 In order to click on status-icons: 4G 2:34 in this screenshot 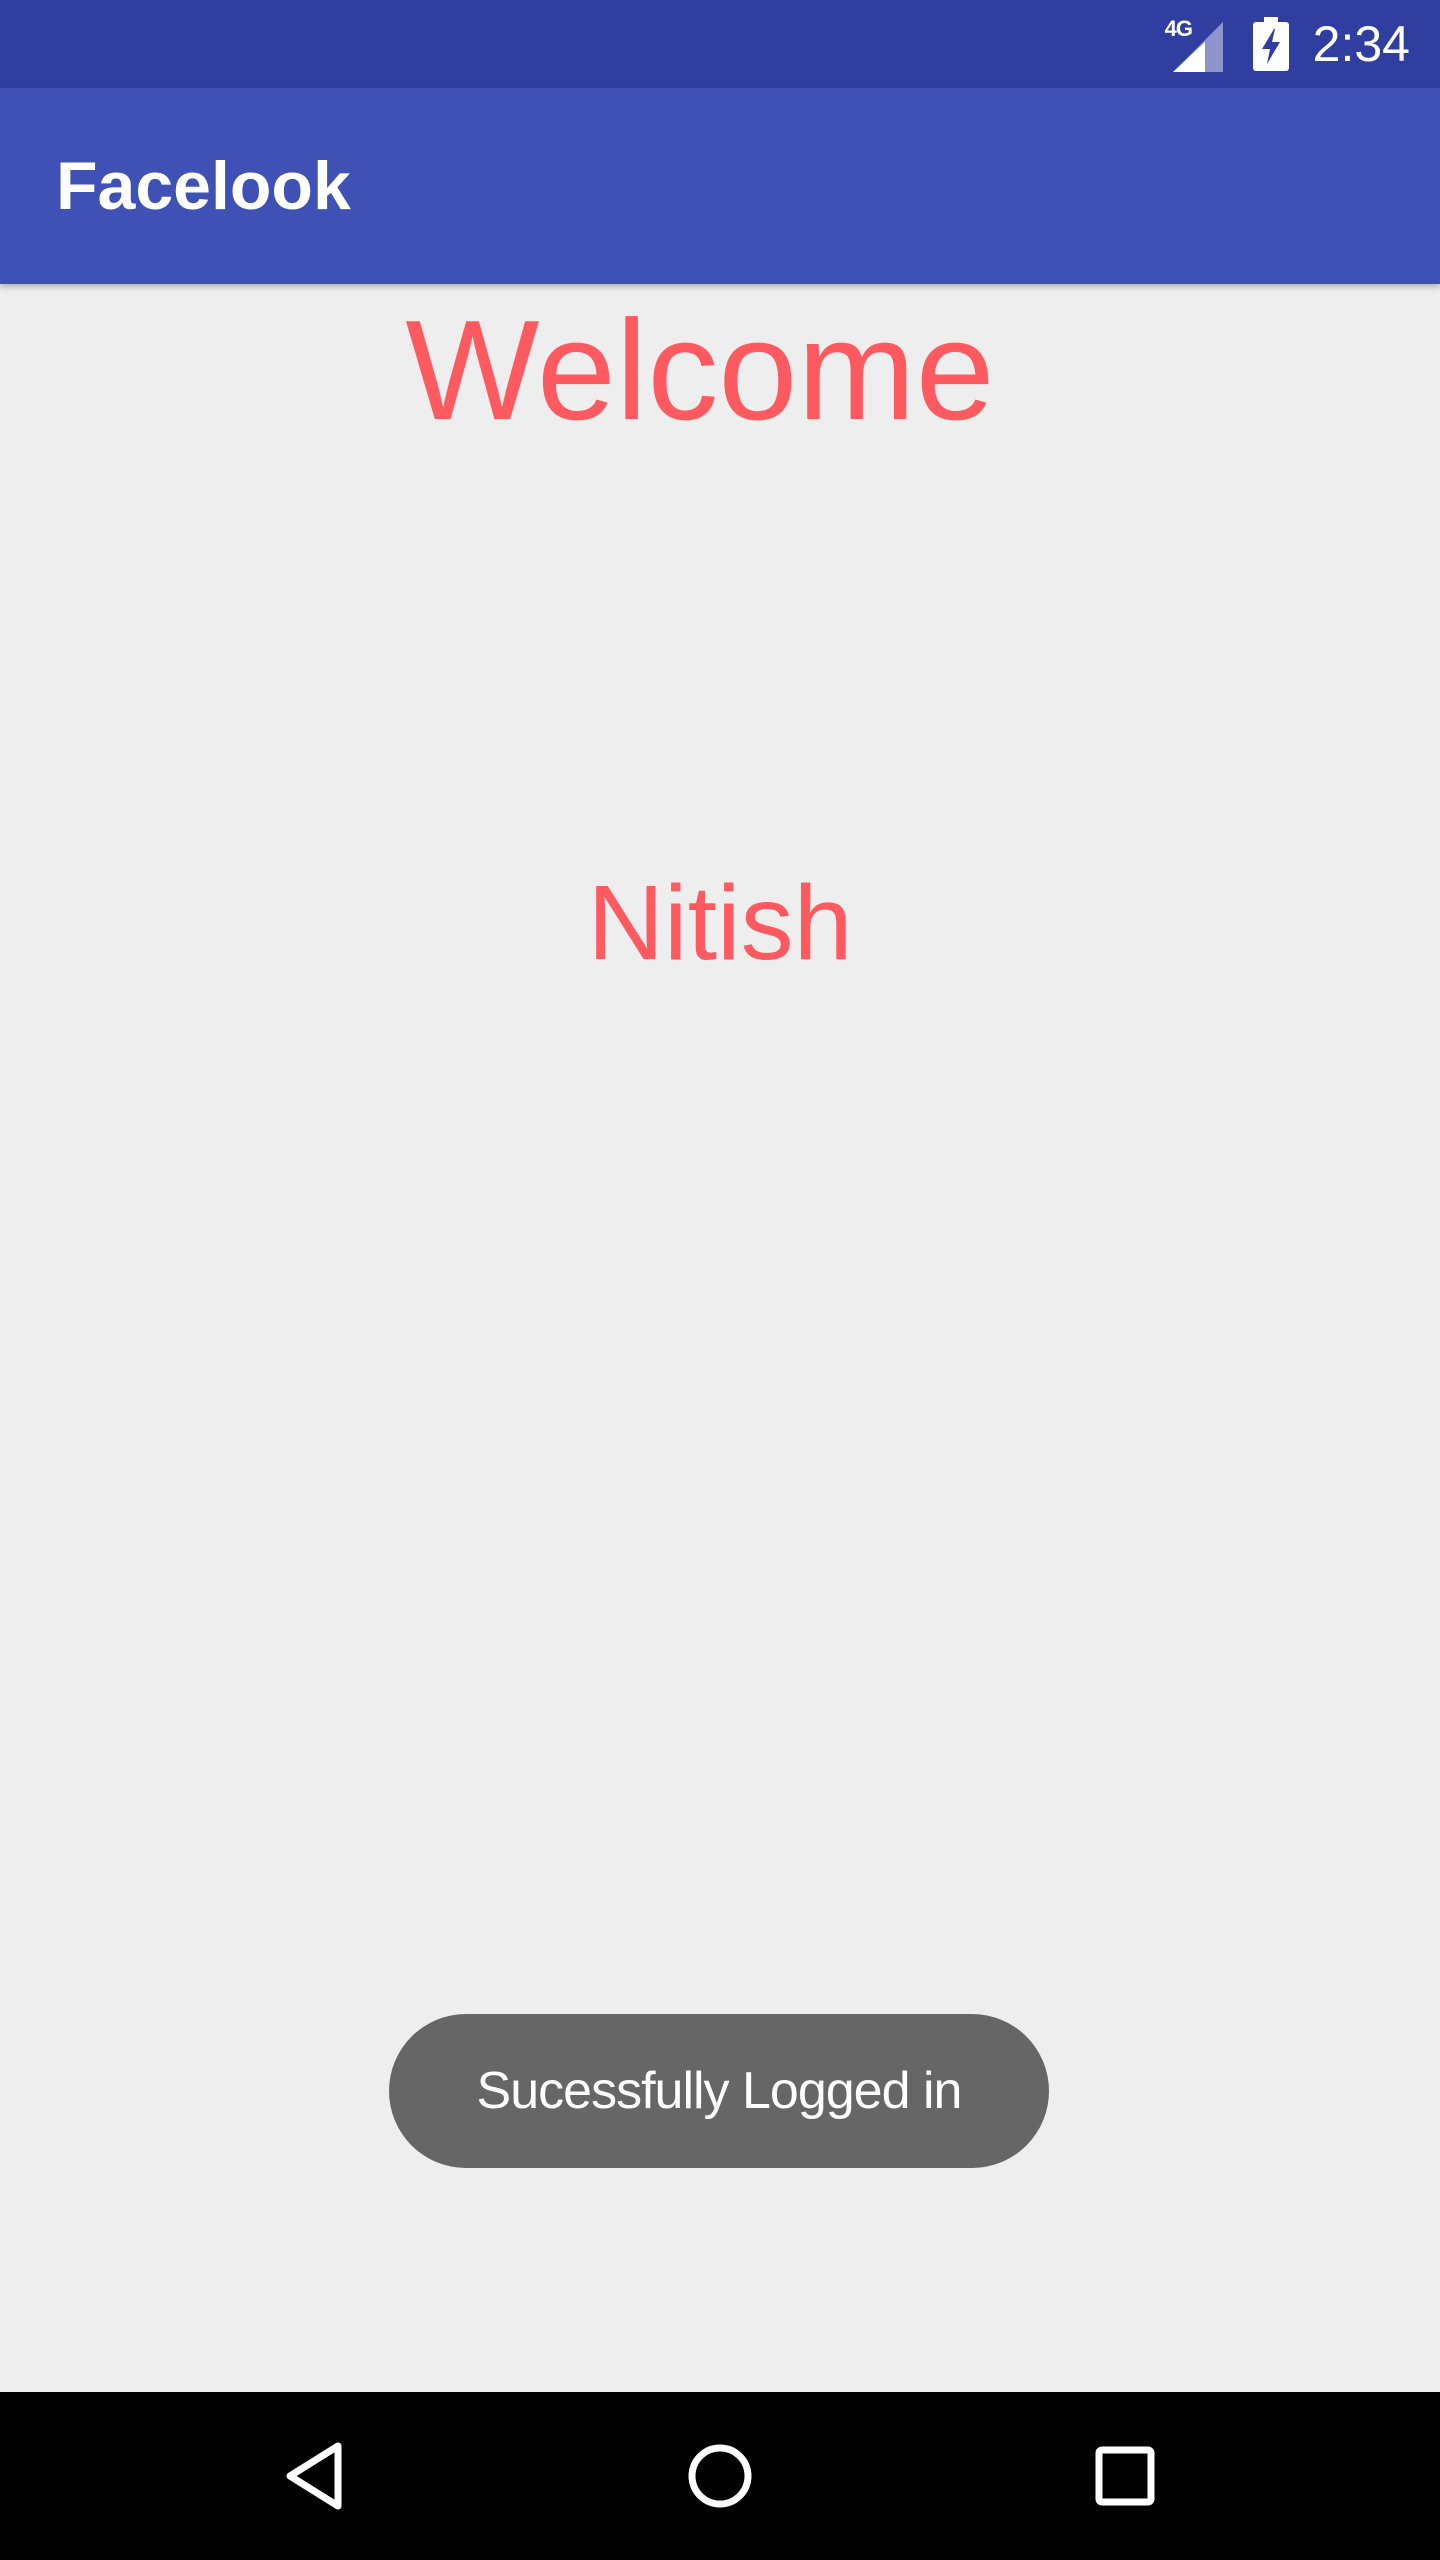, I will do `click(1287, 44)`.